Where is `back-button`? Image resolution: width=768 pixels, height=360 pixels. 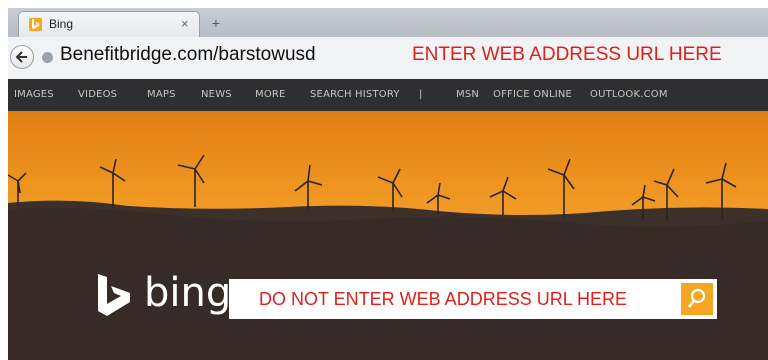 back-button is located at coordinates (22, 57).